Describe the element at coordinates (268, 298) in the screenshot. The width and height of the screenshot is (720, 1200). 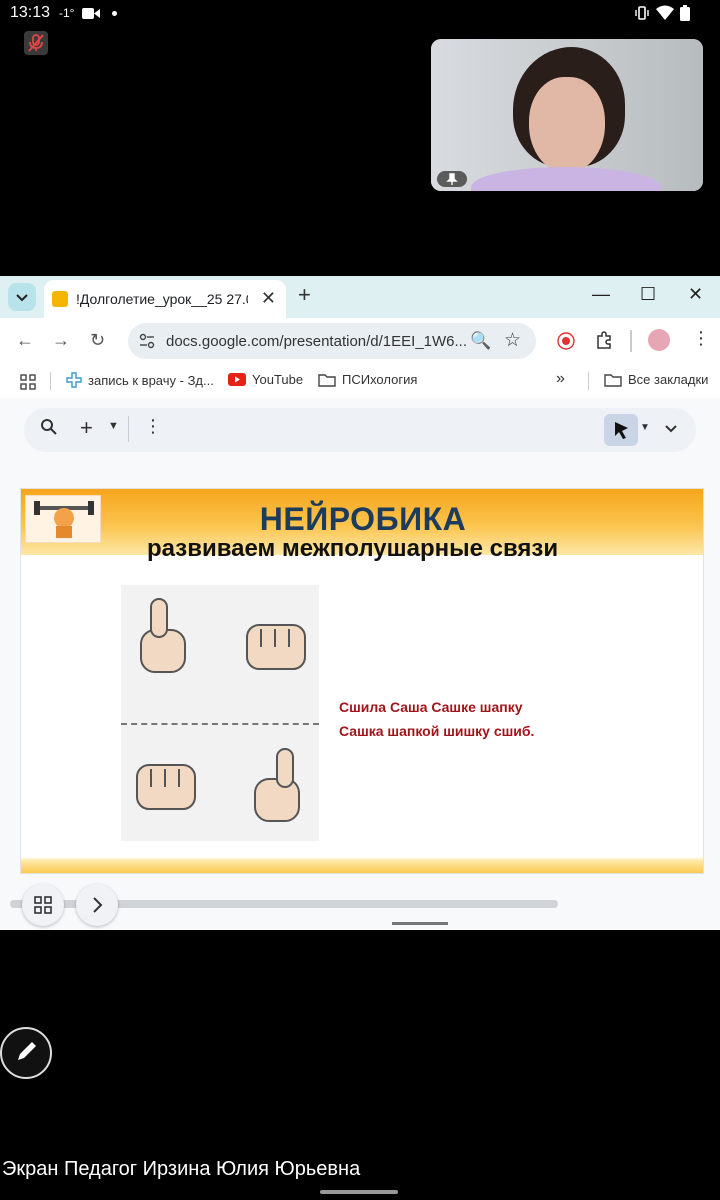
I see `tab-close-icon: ✕` at that location.